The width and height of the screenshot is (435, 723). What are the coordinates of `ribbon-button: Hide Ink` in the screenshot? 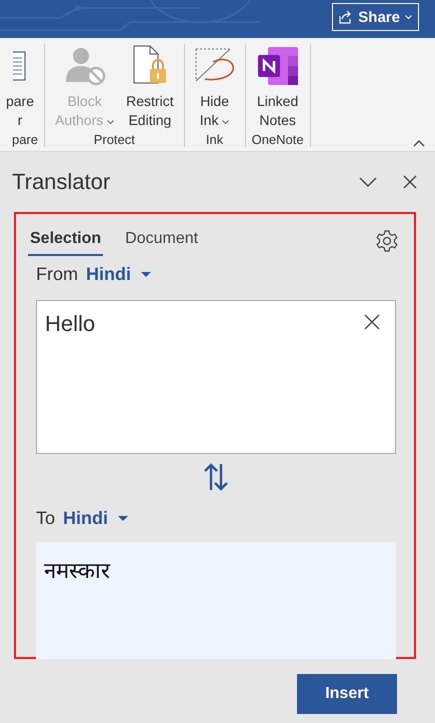 It's located at (214, 88).